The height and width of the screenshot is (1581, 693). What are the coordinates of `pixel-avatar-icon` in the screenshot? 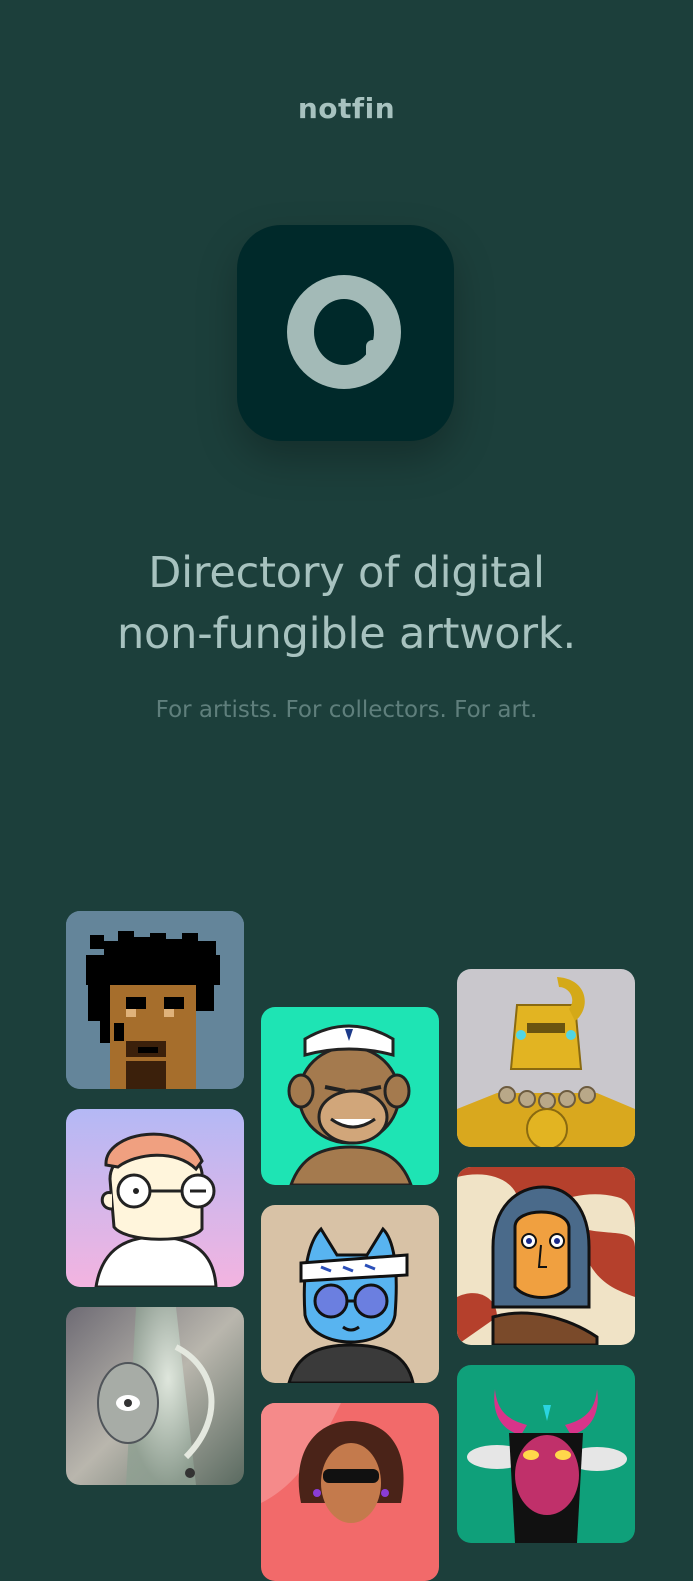 It's located at (155, 1000).